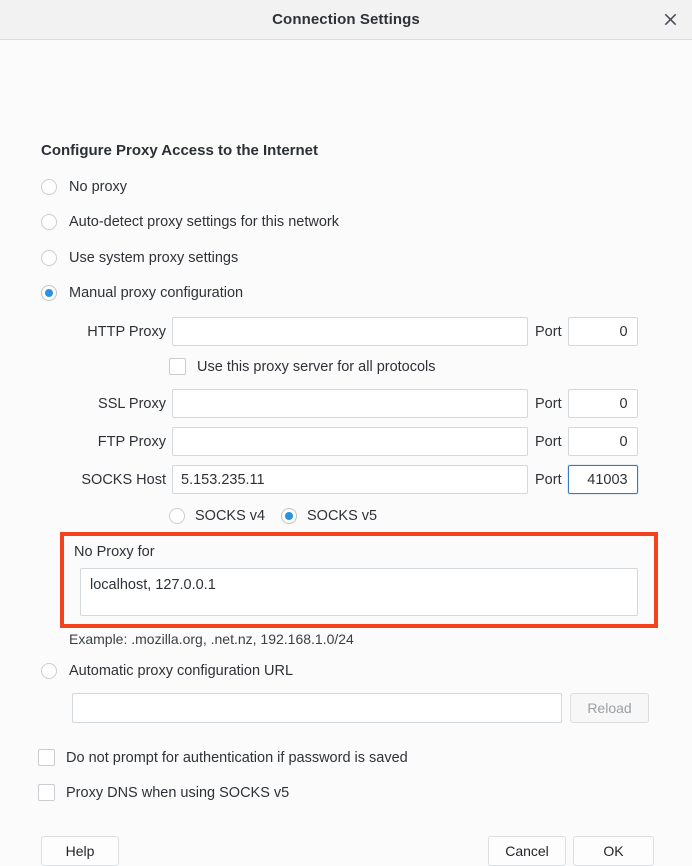  I want to click on socks-host-row: SOCKS Host Port, so click(356, 479).